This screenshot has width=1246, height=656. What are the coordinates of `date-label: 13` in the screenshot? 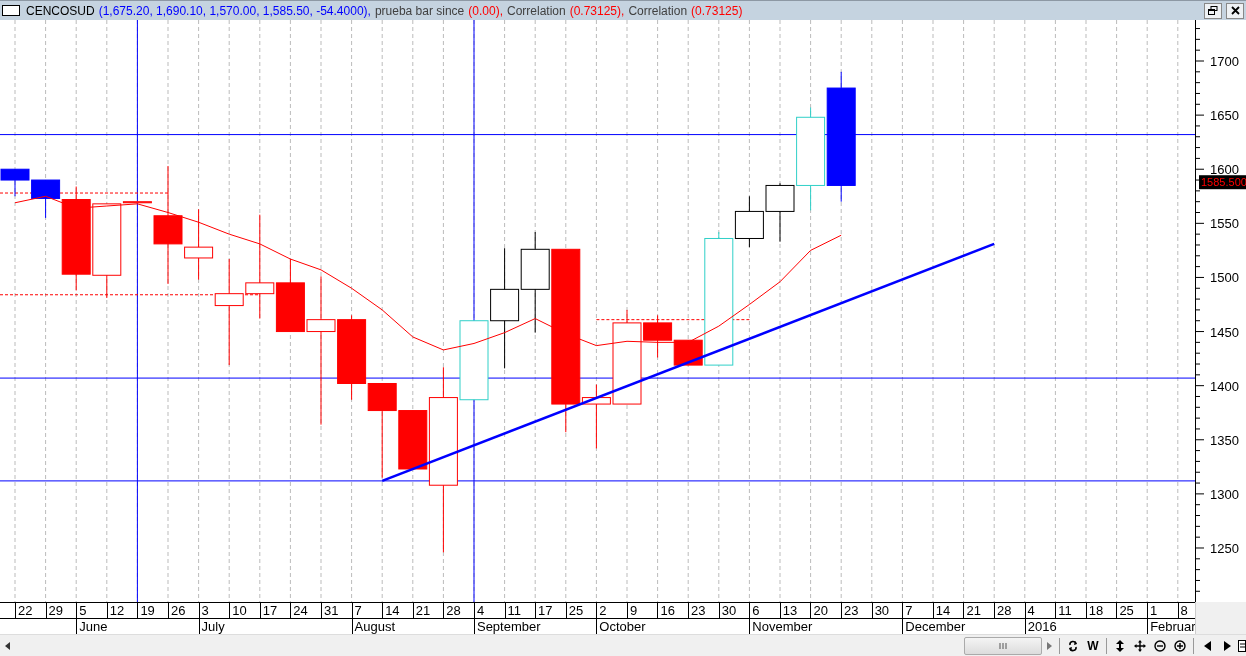 It's located at (795, 610).